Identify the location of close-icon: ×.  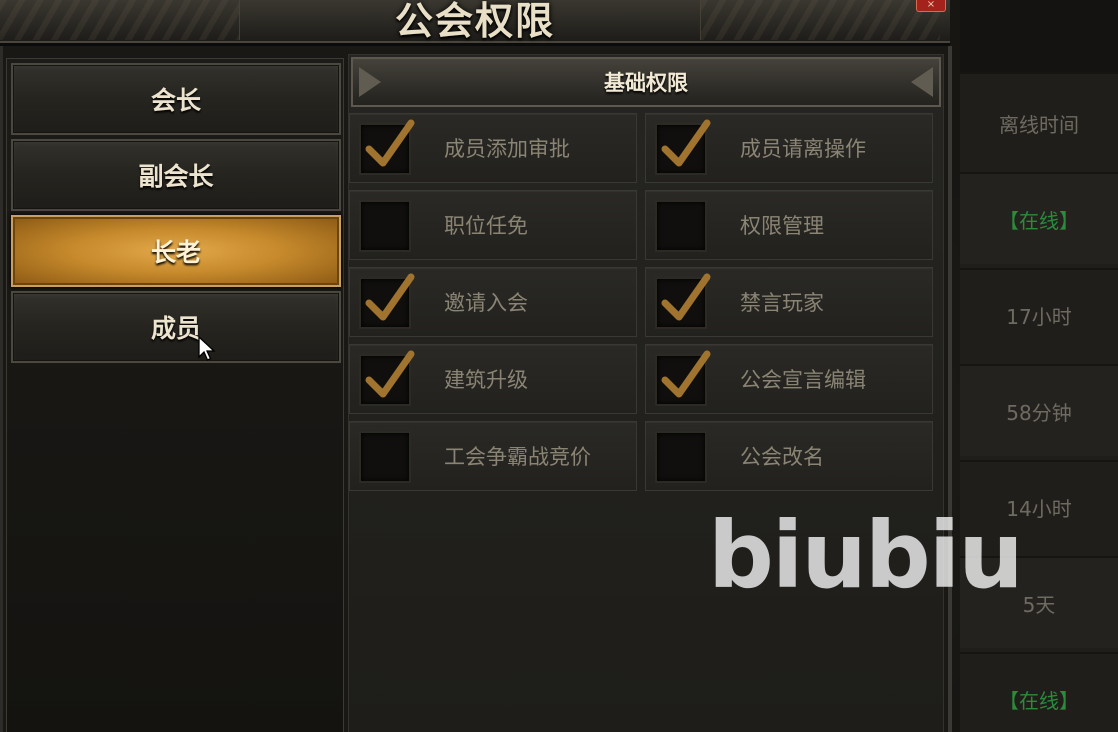
(931, 5).